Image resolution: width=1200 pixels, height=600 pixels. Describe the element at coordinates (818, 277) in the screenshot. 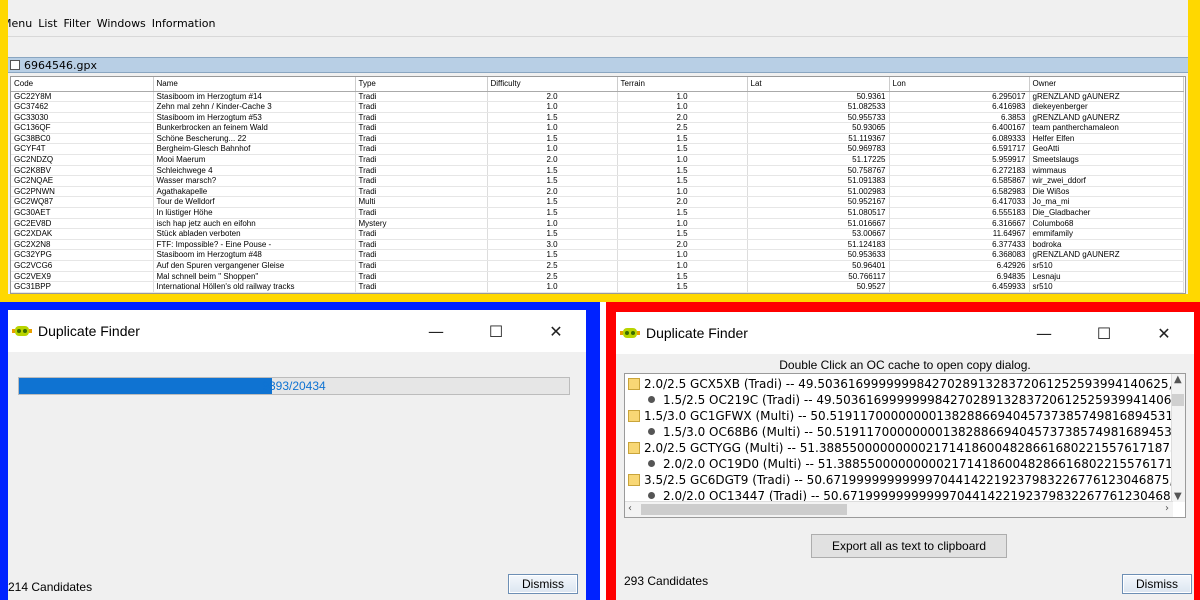

I see `table-cell: 50.766117` at that location.